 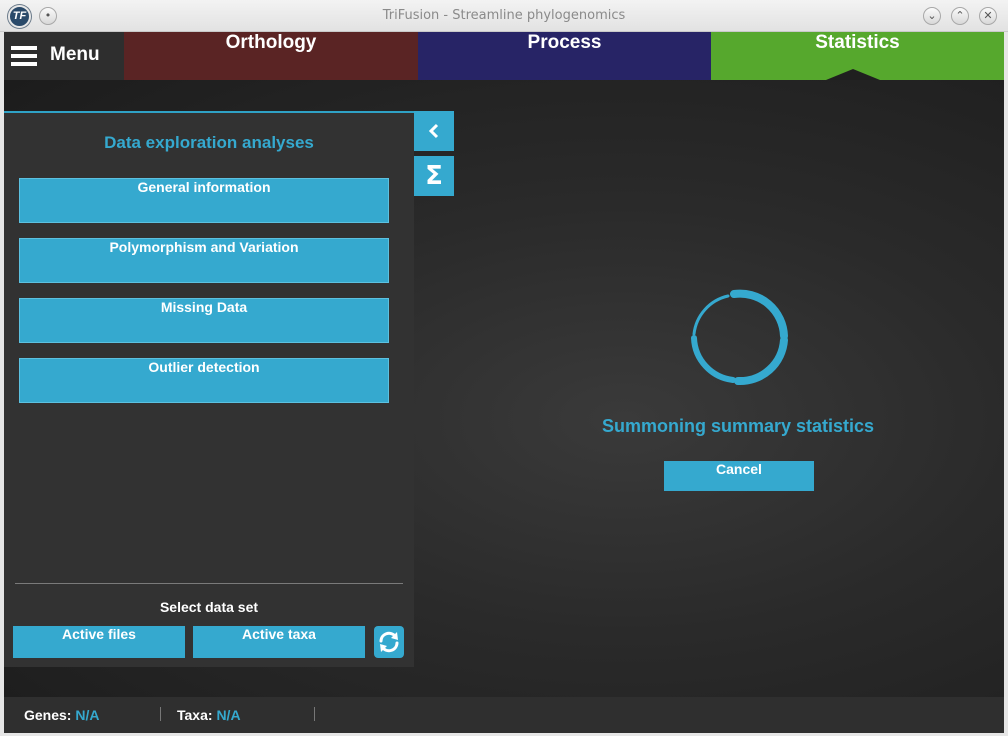 What do you see at coordinates (204, 380) in the screenshot?
I see `outlier-detection-button: Outlier detection` at bounding box center [204, 380].